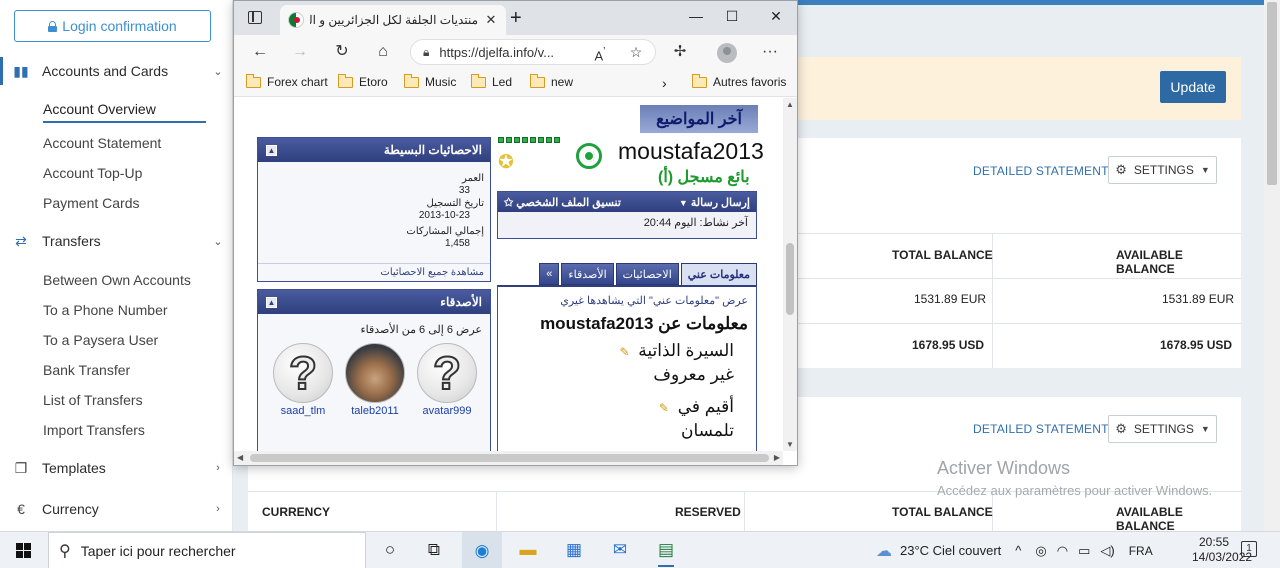 The image size is (1280, 568). Describe the element at coordinates (738, 81) in the screenshot. I see `other-favorites-folder: Autres favoris` at that location.